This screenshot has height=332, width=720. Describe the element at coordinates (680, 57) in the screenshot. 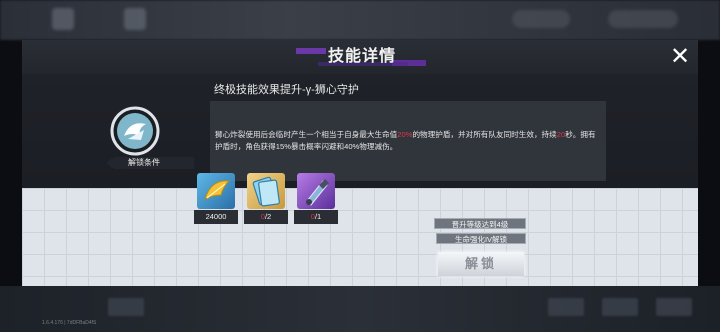

I see `close-icon: ✕` at that location.